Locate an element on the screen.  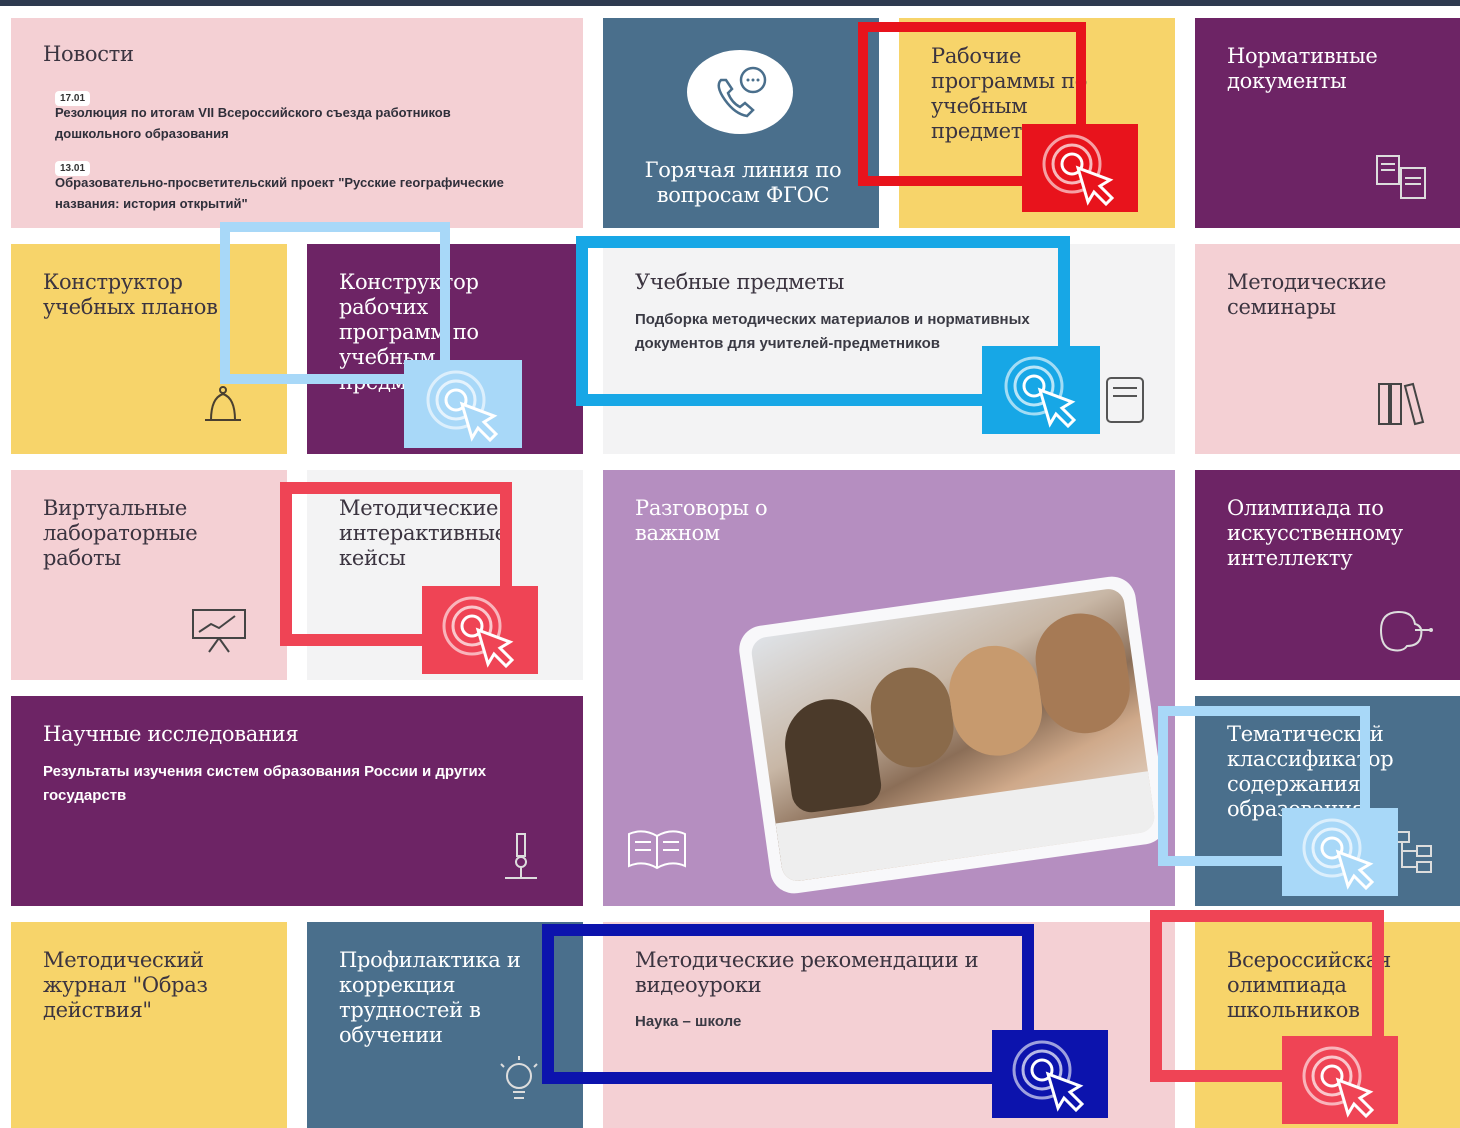
microscope-icon is located at coordinates (521, 856).